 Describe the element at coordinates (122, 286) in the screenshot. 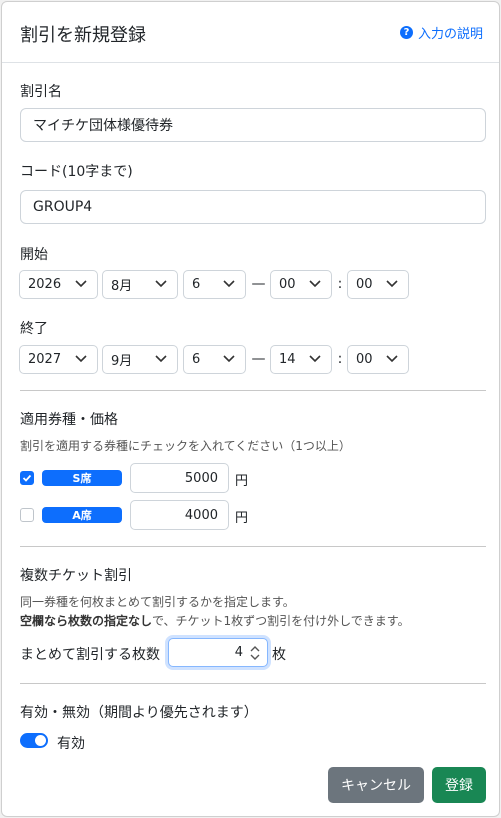

I see `start-month-value: 8月` at that location.